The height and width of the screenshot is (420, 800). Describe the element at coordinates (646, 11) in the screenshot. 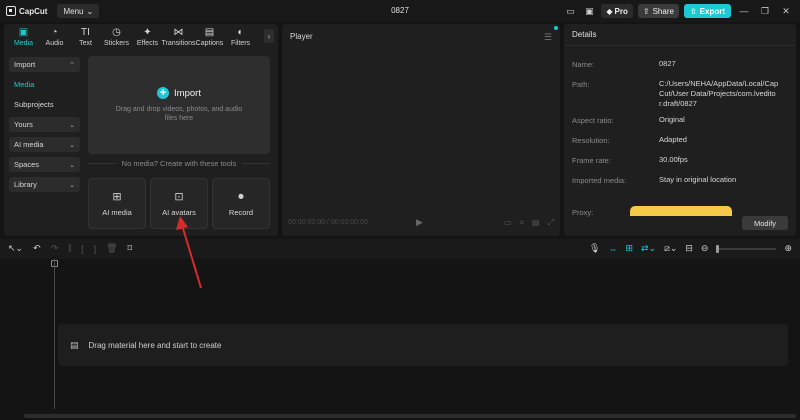

I see `share-icon: ⇪` at that location.